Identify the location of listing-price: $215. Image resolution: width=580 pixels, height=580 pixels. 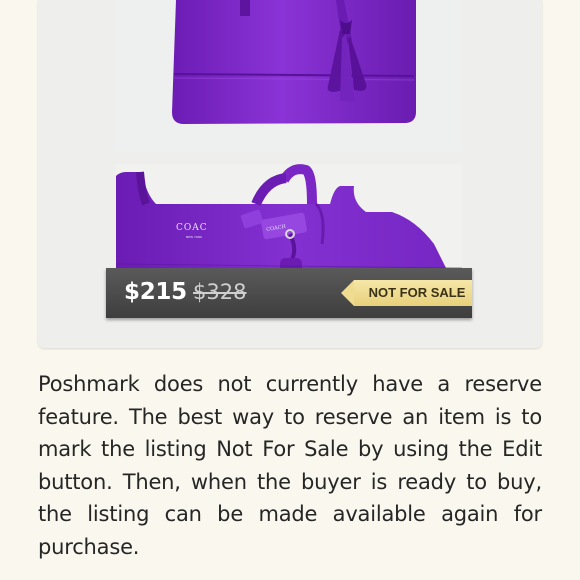
(155, 292).